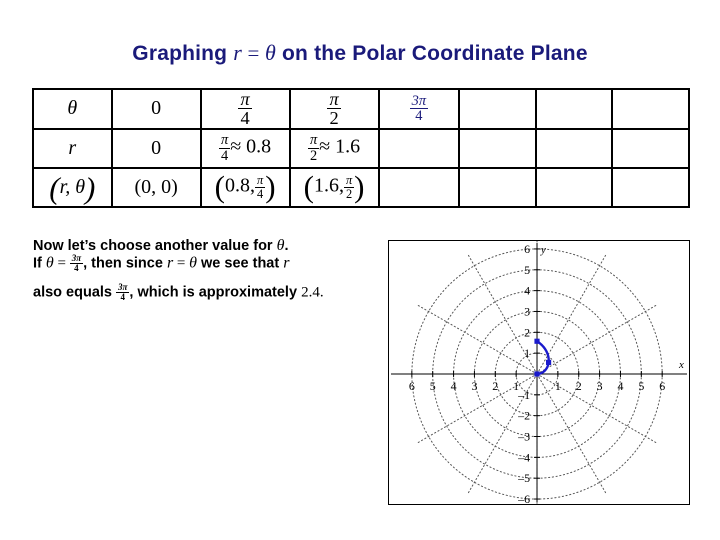 The height and width of the screenshot is (540, 720). I want to click on line1-equals: =, so click(61, 263).